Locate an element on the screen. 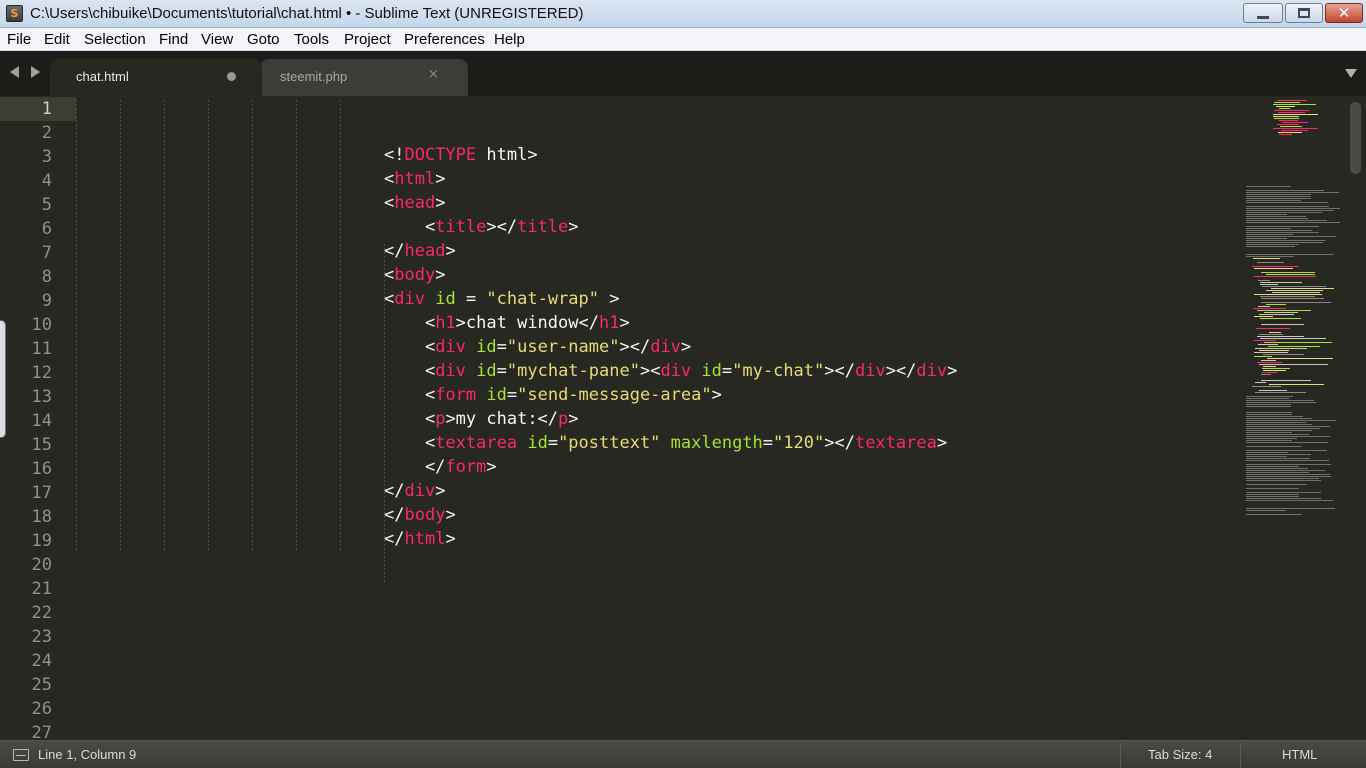 The width and height of the screenshot is (1366, 768). arrow-left-icon is located at coordinates (14, 72).